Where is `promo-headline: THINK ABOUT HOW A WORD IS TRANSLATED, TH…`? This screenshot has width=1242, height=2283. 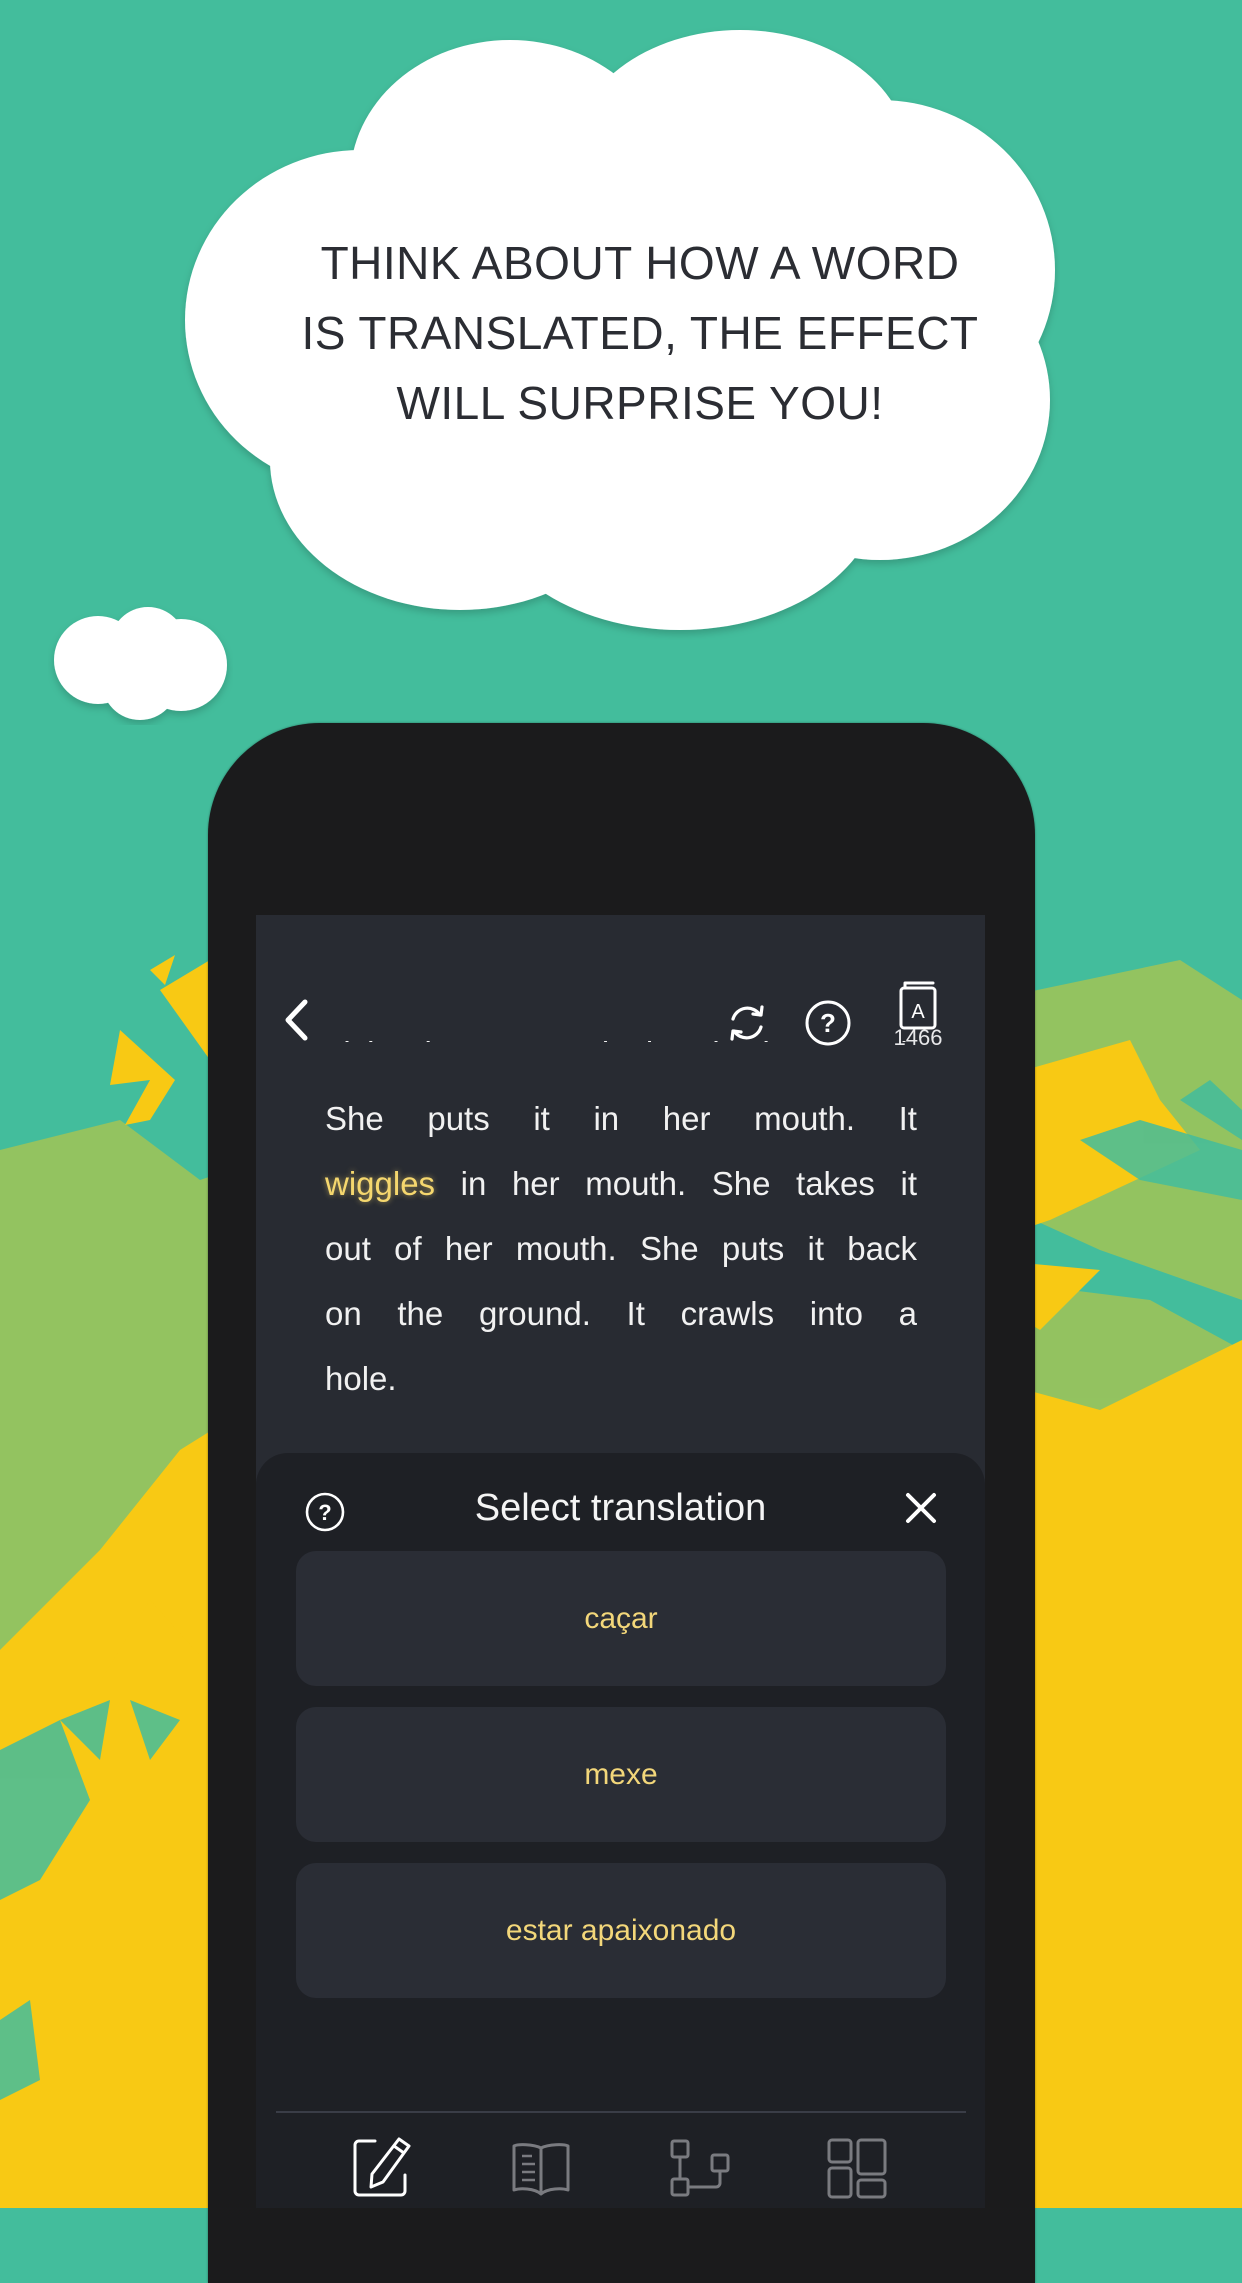
promo-headline: THINK ABOUT HOW A WORD IS TRANSLATED, TH… is located at coordinates (640, 333).